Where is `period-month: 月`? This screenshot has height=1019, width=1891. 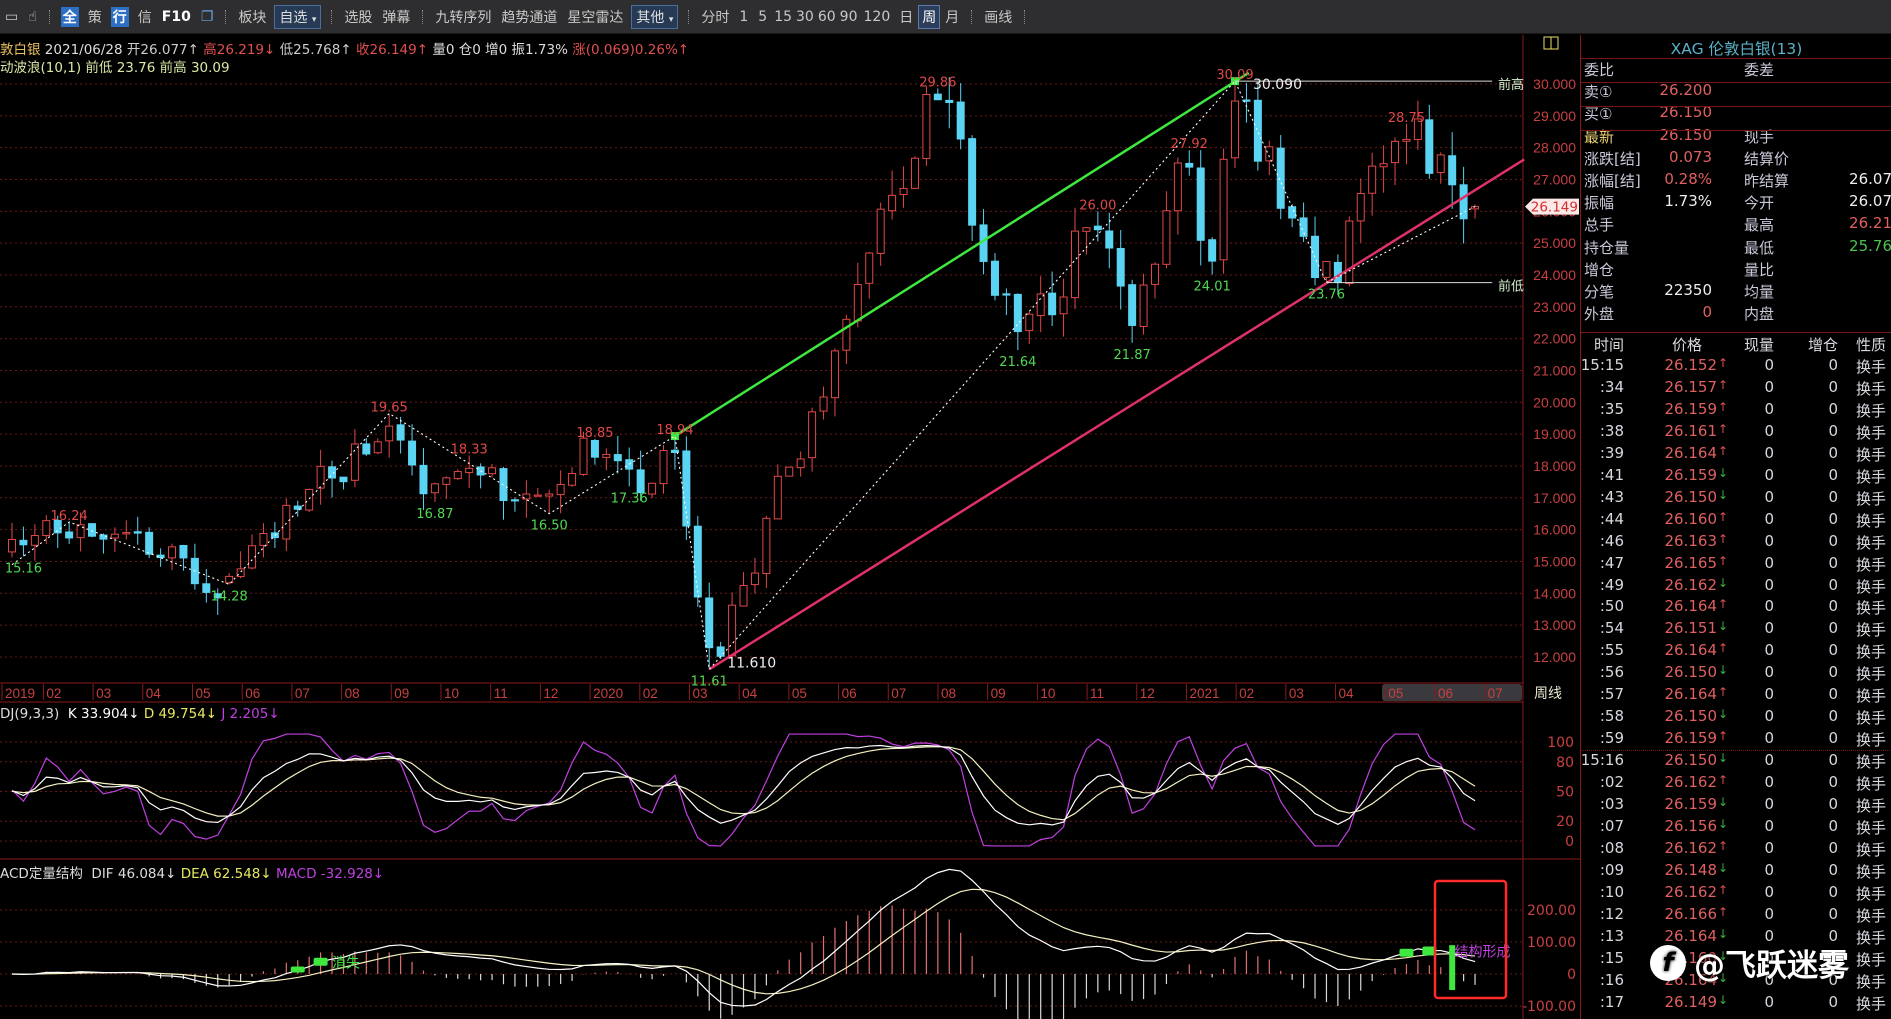
period-month: 月 is located at coordinates (952, 17).